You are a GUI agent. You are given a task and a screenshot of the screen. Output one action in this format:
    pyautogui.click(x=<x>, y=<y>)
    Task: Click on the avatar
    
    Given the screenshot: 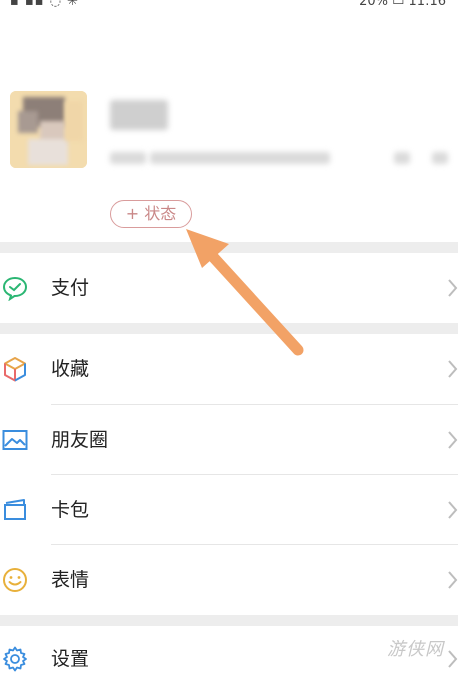 What is the action you would take?
    pyautogui.click(x=48, y=129)
    